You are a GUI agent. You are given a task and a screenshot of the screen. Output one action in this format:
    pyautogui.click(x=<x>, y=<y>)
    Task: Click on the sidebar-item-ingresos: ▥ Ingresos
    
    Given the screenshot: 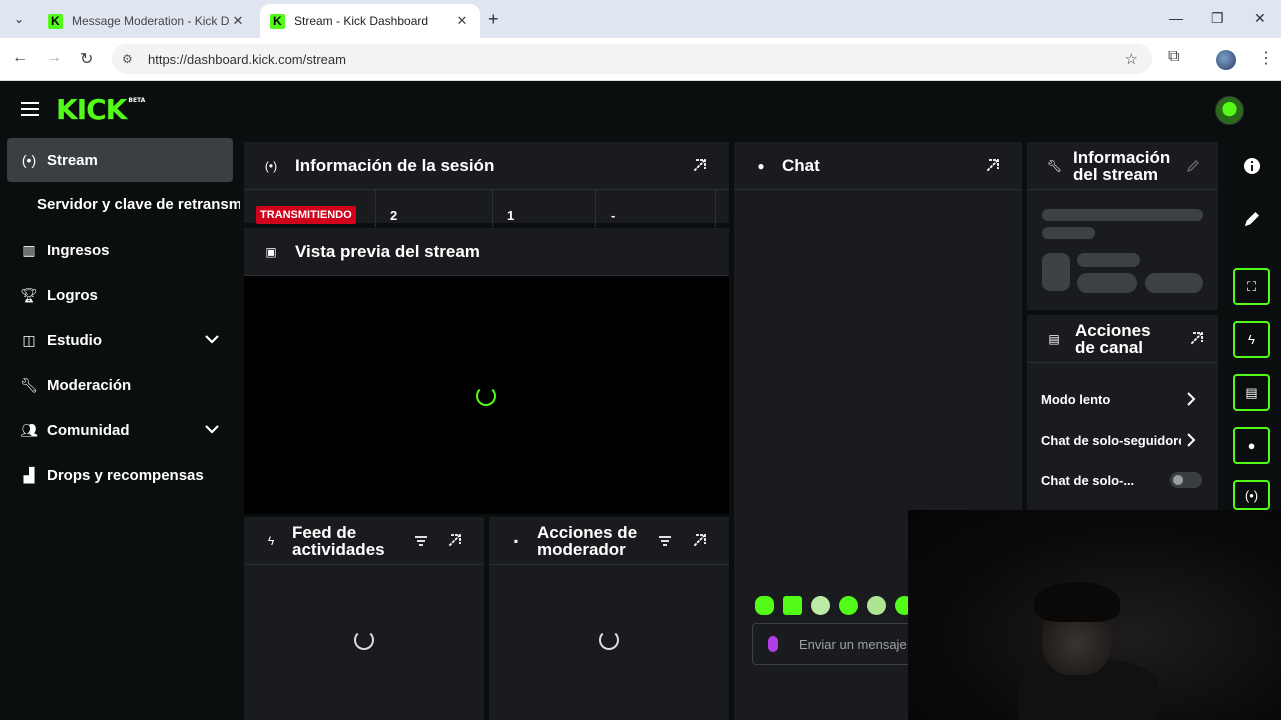 What is the action you would take?
    pyautogui.click(x=120, y=250)
    